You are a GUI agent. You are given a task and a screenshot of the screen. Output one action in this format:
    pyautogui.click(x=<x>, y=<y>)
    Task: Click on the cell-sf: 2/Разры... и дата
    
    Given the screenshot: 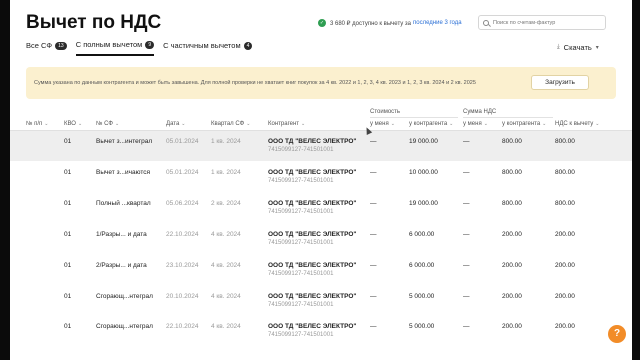 What is the action you would take?
    pyautogui.click(x=121, y=265)
    